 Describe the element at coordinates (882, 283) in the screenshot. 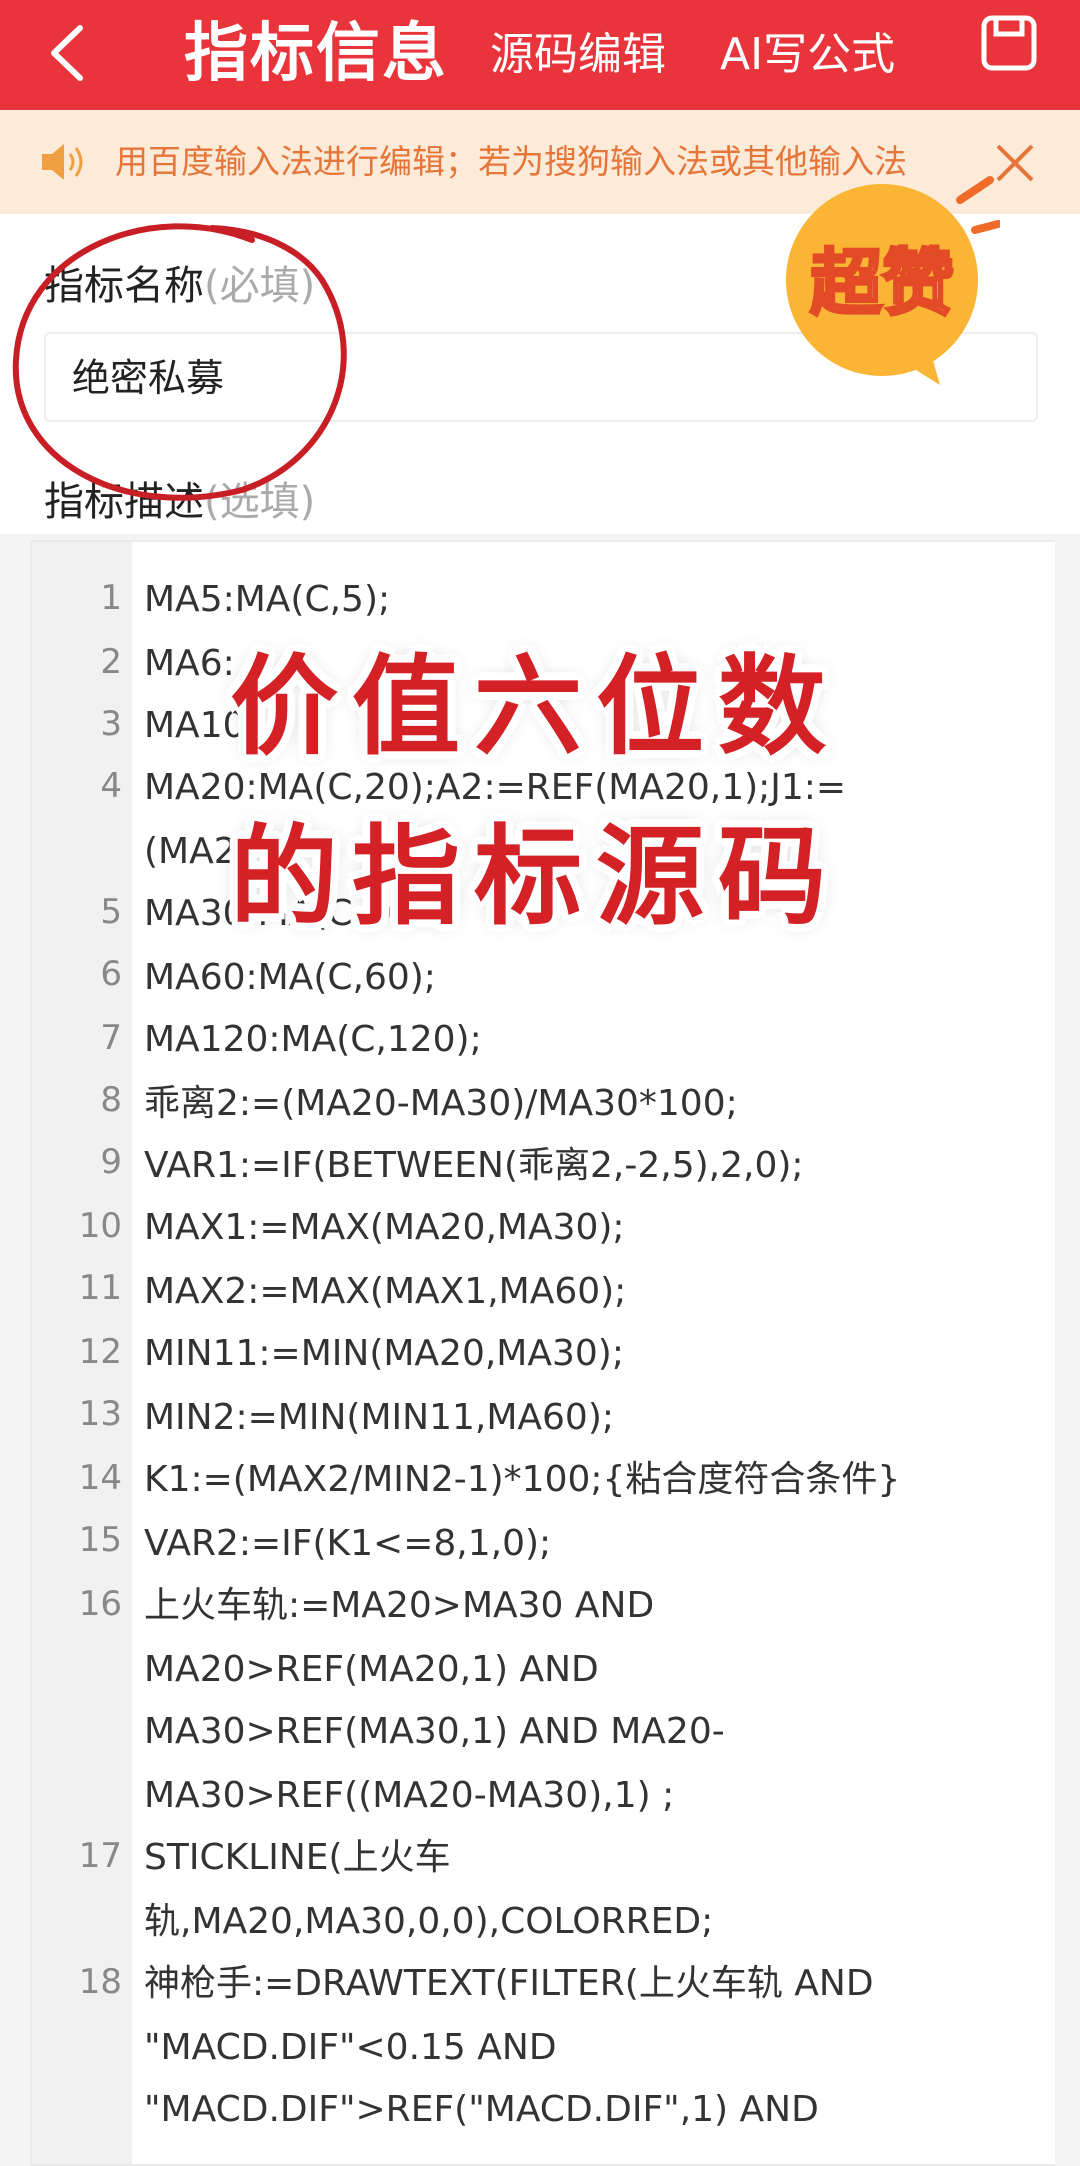

I see `badge-text: 超赞` at that location.